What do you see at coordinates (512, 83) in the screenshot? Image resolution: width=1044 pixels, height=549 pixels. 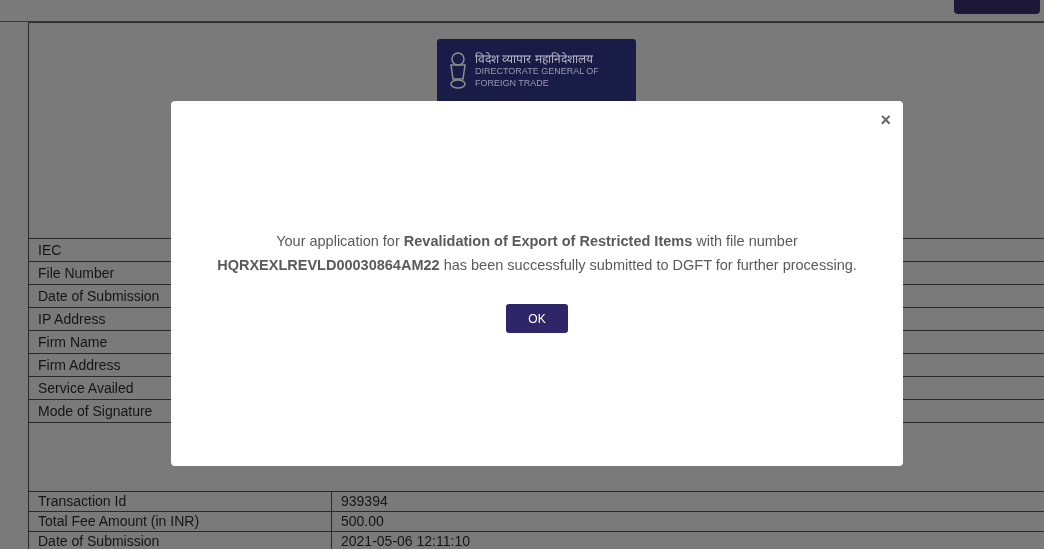 I see `logo-text: FOREIGN TRADE` at bounding box center [512, 83].